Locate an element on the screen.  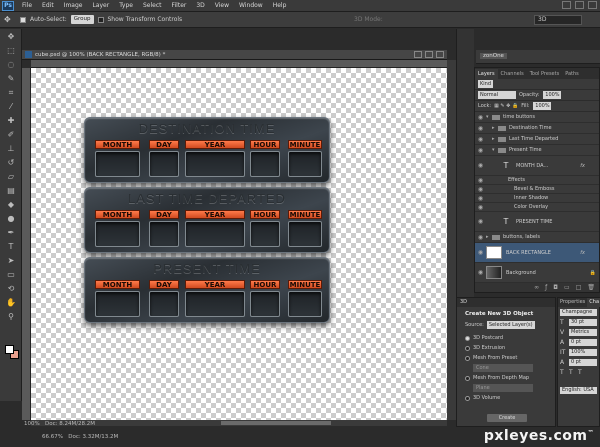
font-size-input: 30 pt is located at coordinates (583, 322).